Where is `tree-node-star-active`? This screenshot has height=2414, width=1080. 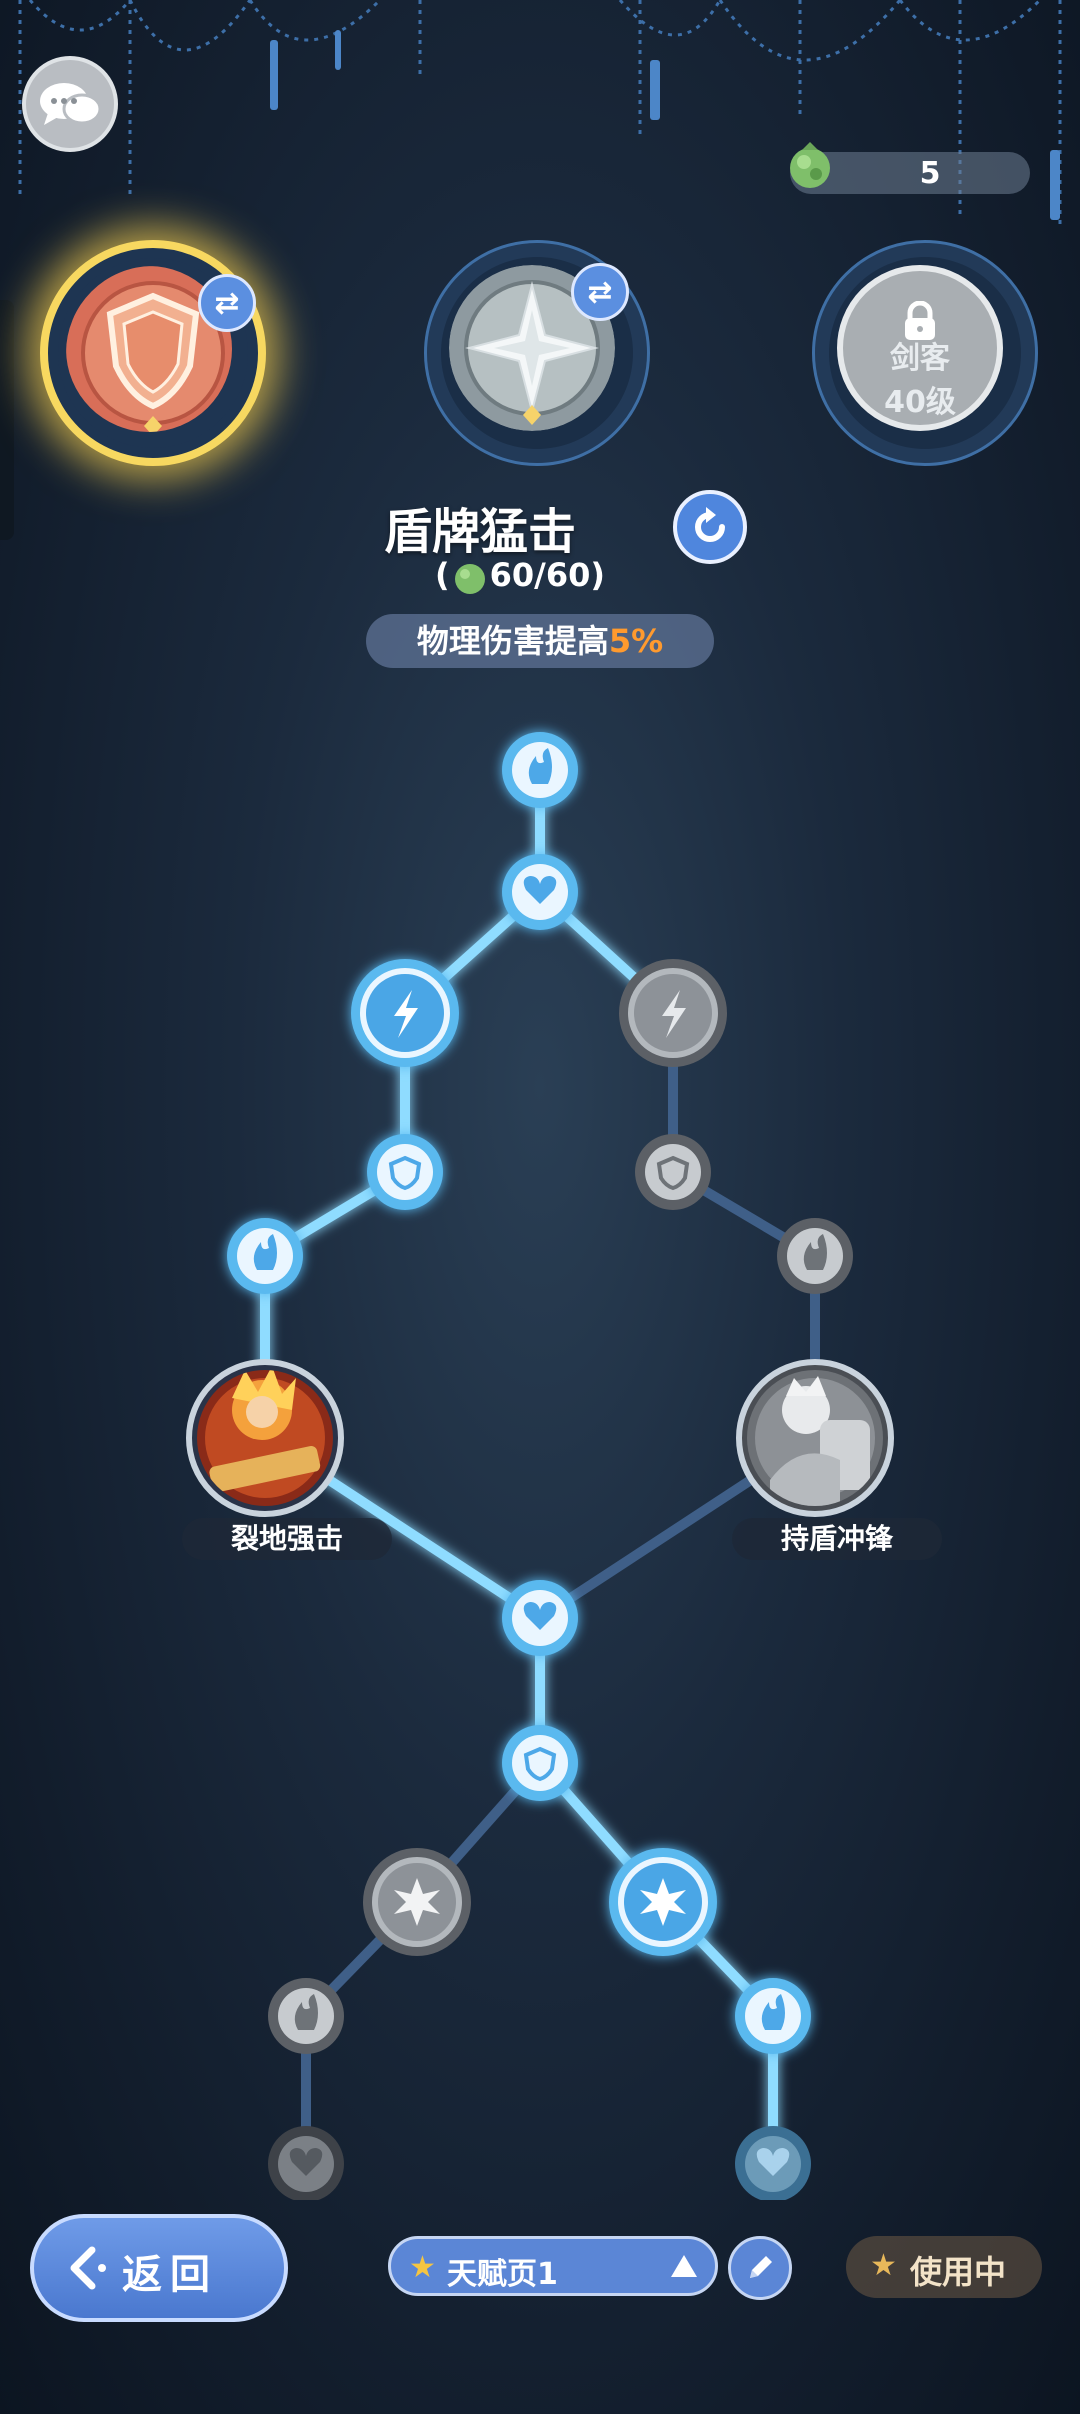
tree-node-star-active is located at coordinates (663, 1902).